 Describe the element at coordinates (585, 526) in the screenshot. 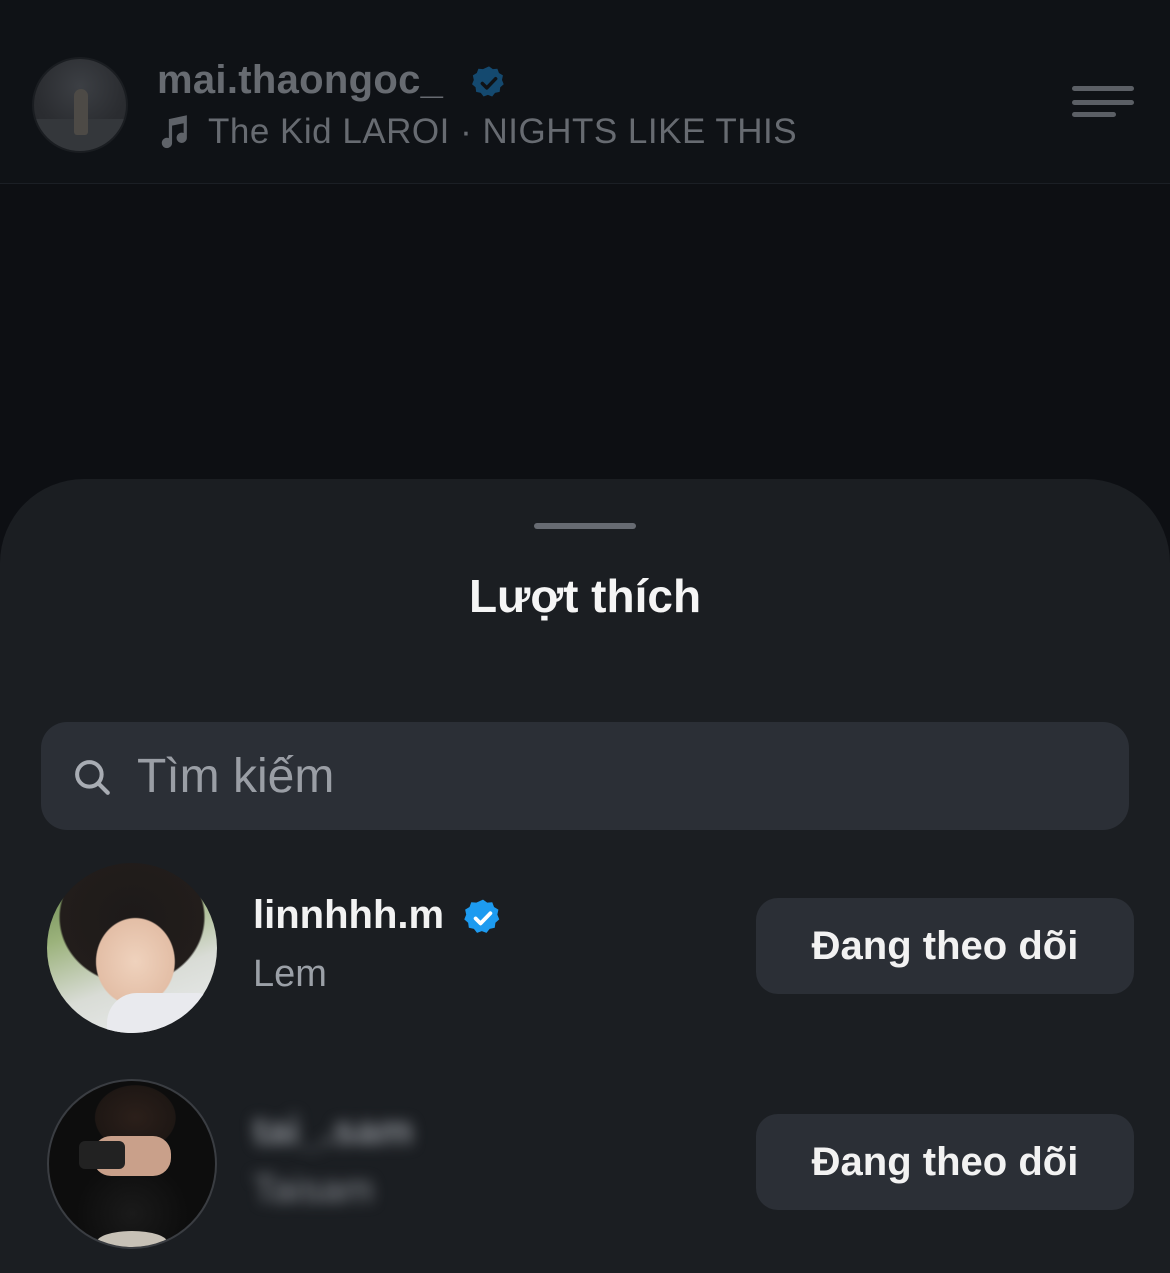

I see `sheet-drag-handle` at that location.